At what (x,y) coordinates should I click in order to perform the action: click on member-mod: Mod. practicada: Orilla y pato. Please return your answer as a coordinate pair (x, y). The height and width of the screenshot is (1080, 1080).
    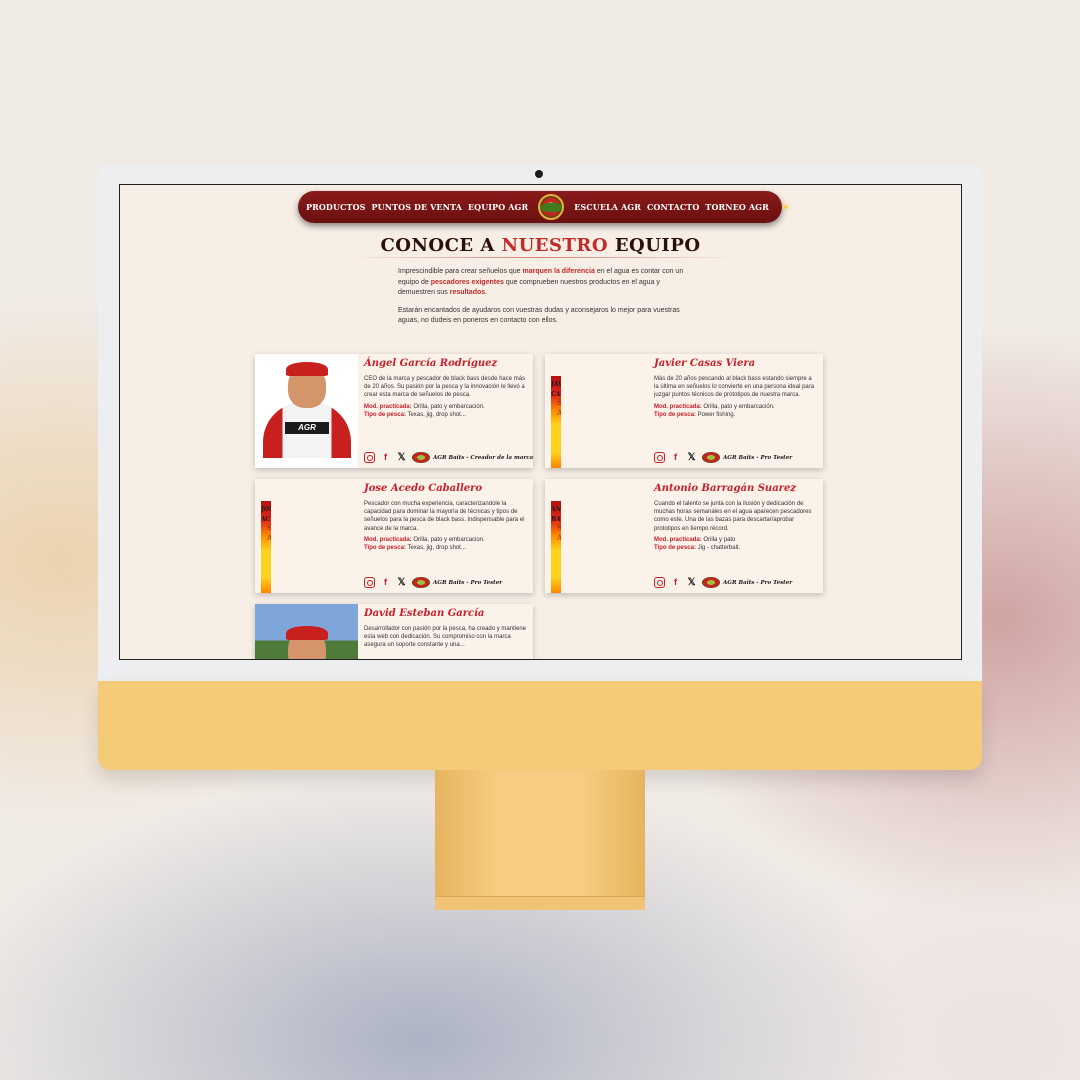
    Looking at the image, I should click on (695, 539).